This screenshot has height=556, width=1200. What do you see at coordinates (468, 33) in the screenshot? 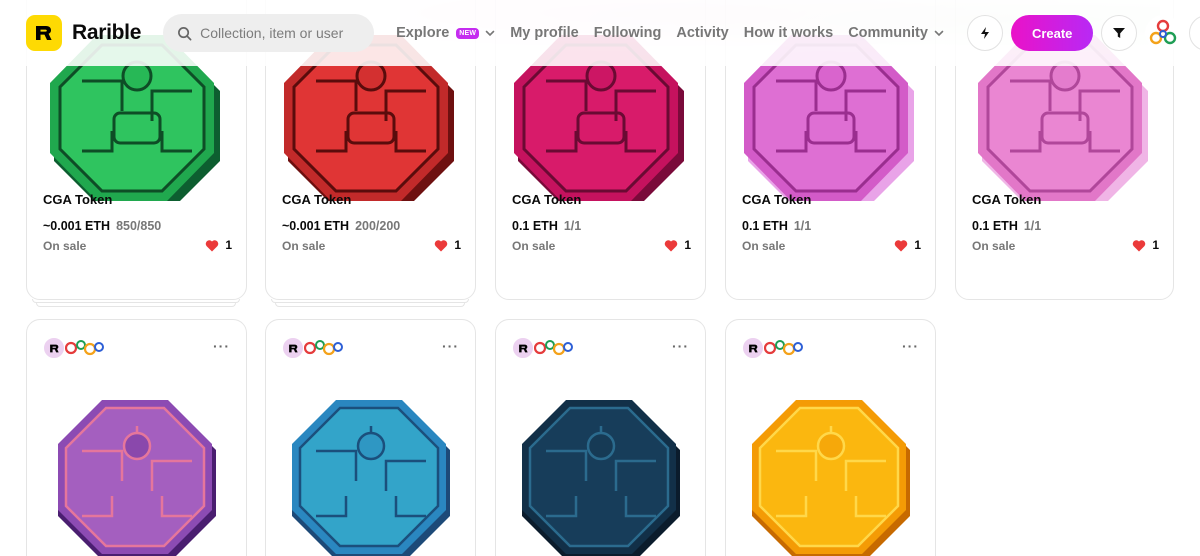
I see `new-badge: NEW` at bounding box center [468, 33].